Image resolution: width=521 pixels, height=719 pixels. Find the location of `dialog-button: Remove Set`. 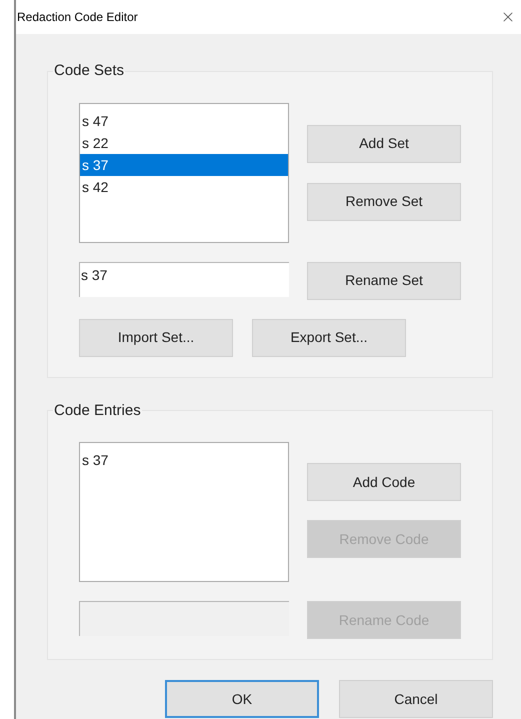

dialog-button: Remove Set is located at coordinates (384, 201).